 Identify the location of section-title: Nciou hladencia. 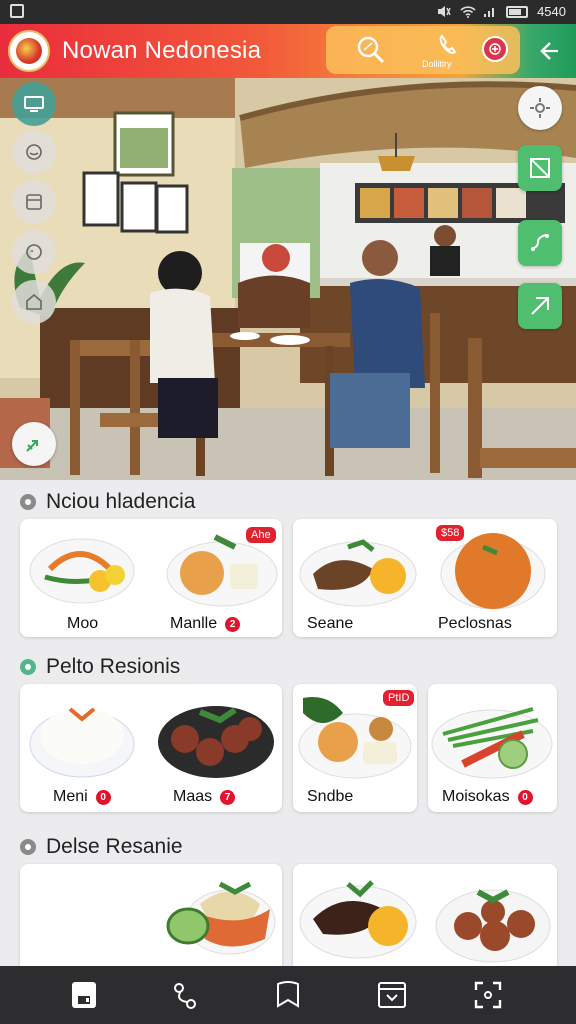
(121, 501).